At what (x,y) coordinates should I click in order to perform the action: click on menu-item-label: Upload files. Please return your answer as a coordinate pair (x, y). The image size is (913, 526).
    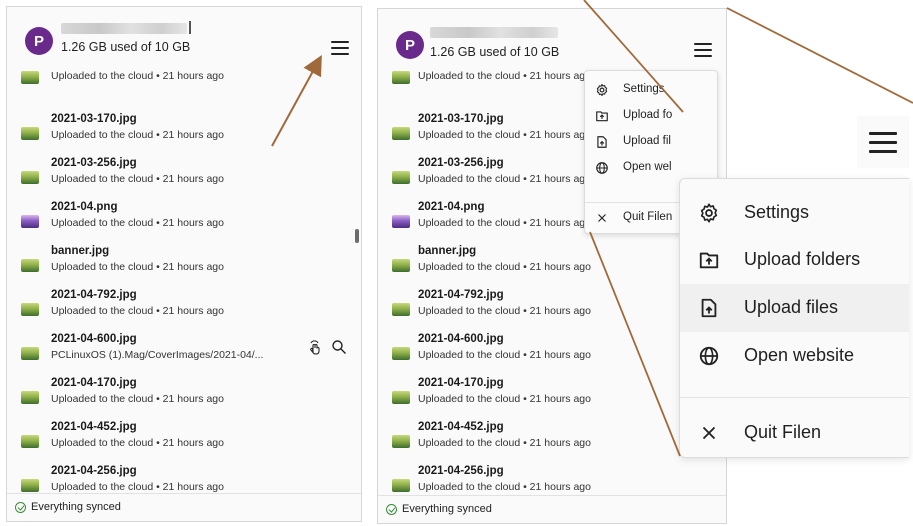
    Looking at the image, I should click on (791, 307).